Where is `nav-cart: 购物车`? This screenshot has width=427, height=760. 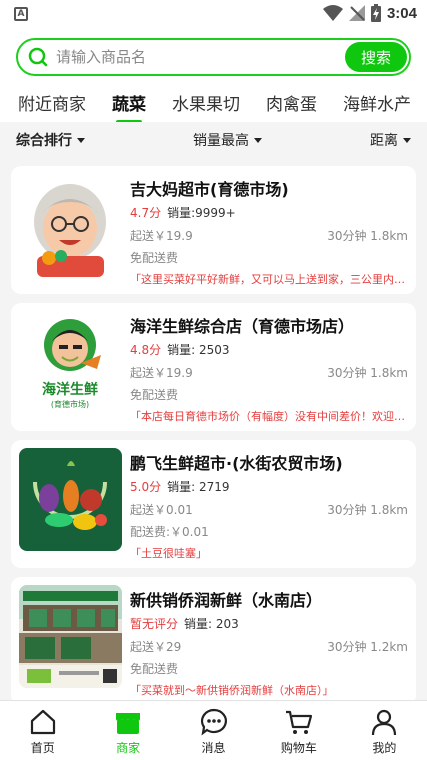 nav-cart: 购物车 is located at coordinates (298, 730).